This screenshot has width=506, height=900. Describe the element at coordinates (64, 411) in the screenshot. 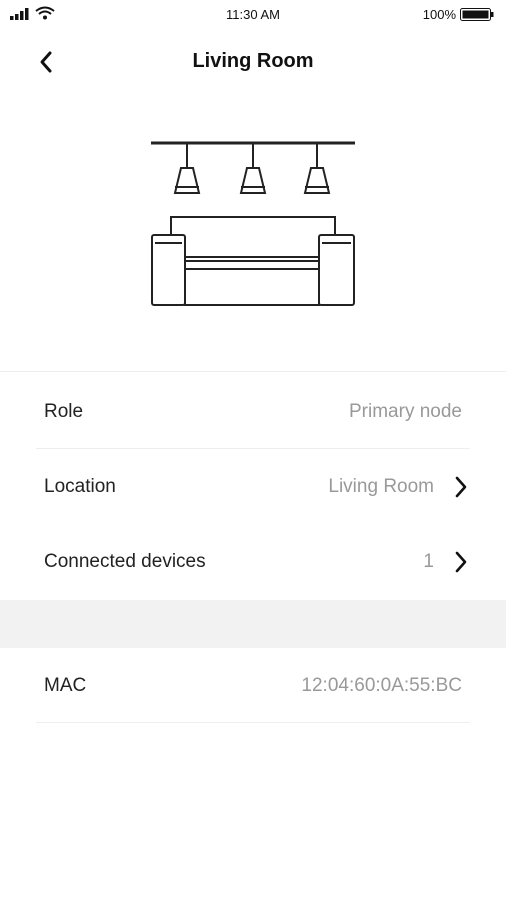

I see `role-label: Role` at that location.